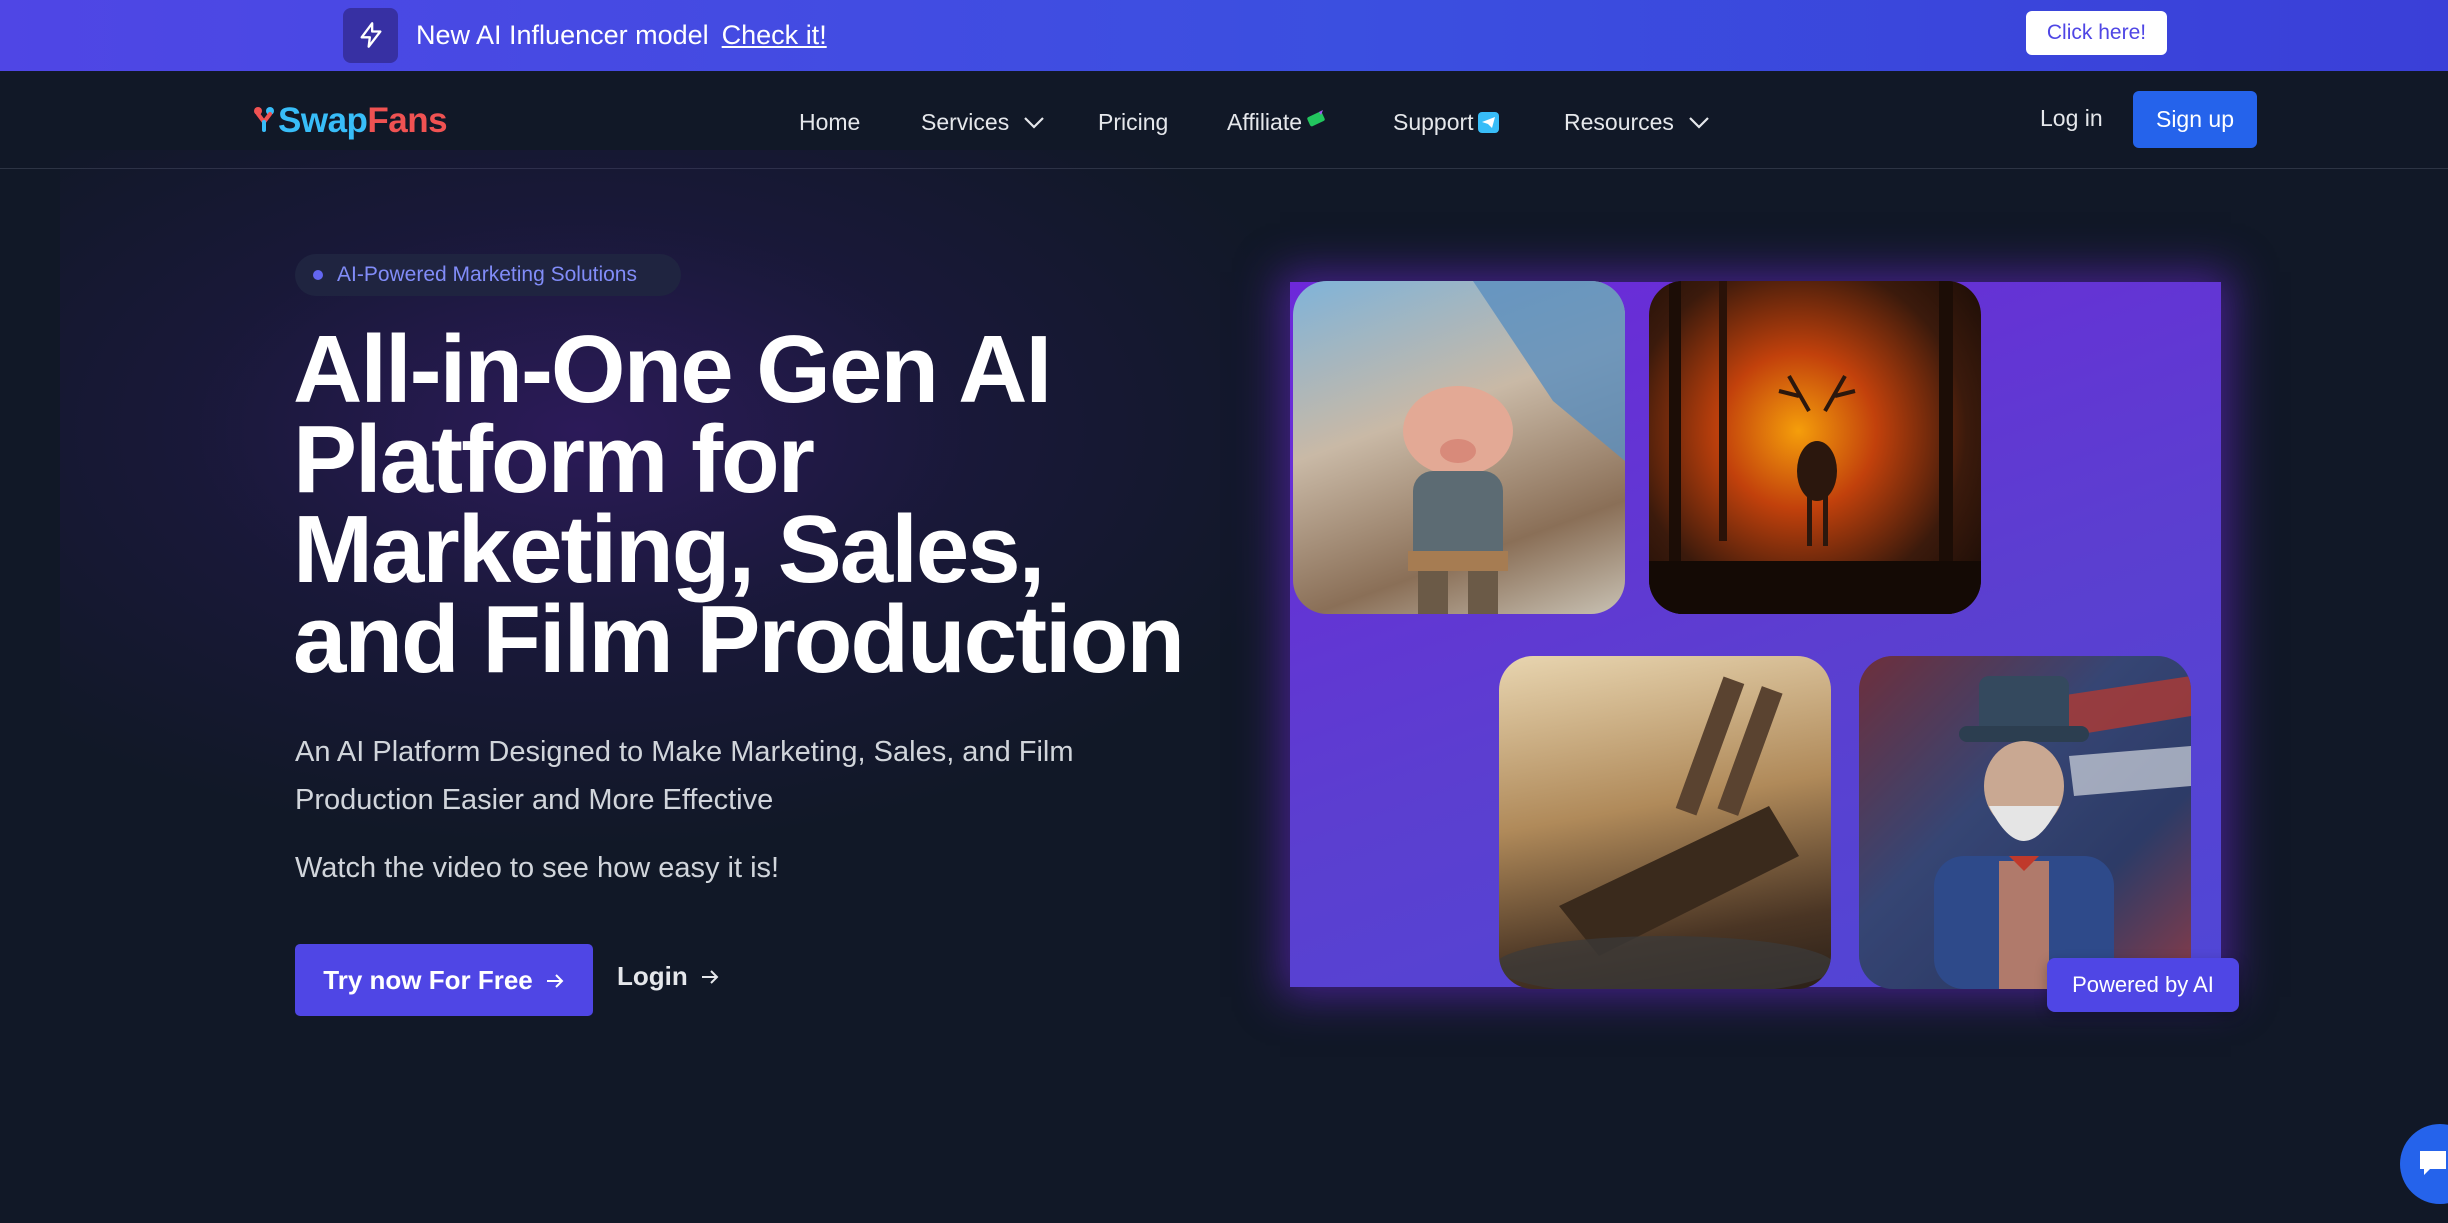 The height and width of the screenshot is (1223, 2448). Describe the element at coordinates (323, 120) in the screenshot. I see `logo-text-swap: Swap` at that location.